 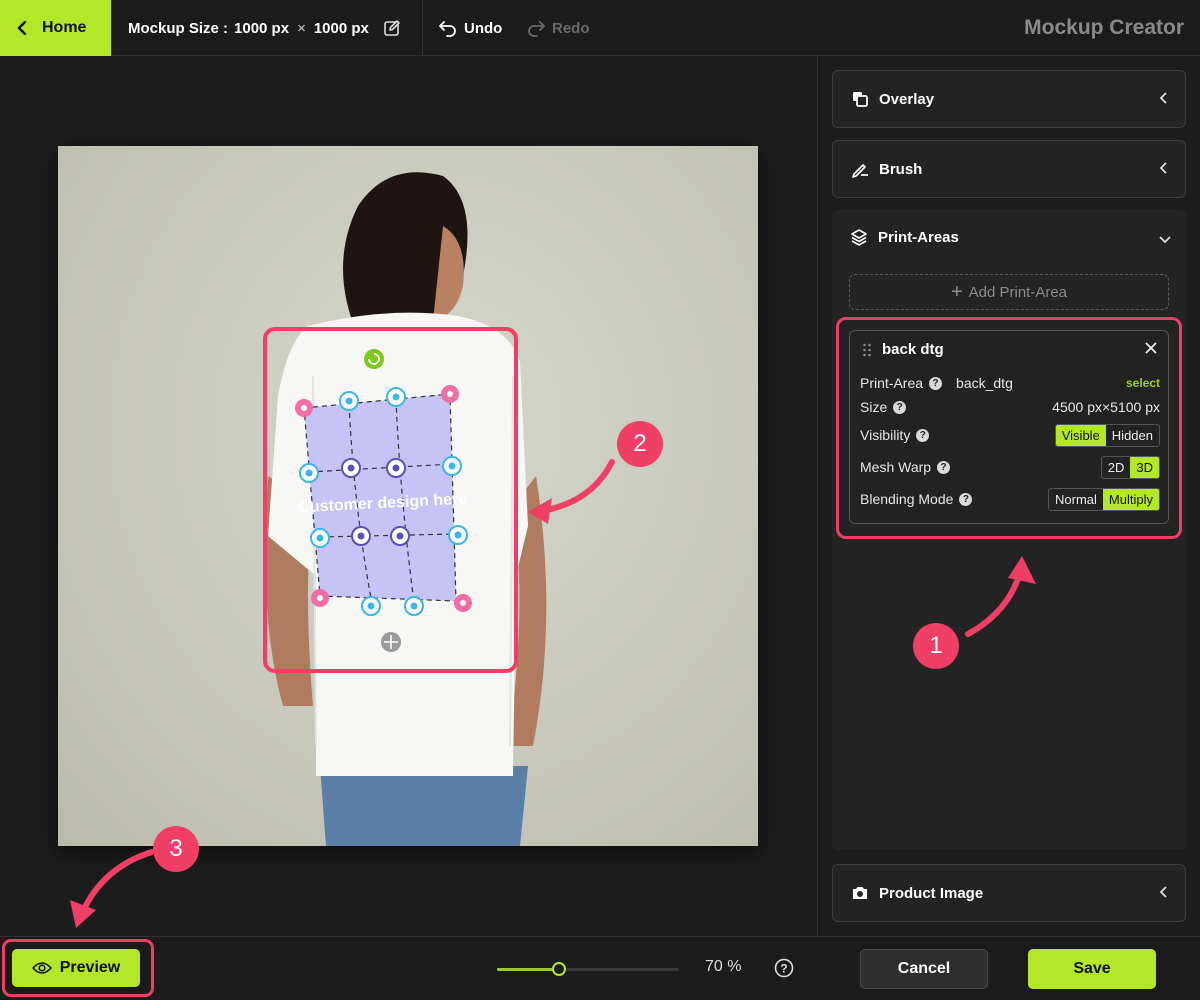 I want to click on multiply-option: Multiply, so click(x=1130, y=499).